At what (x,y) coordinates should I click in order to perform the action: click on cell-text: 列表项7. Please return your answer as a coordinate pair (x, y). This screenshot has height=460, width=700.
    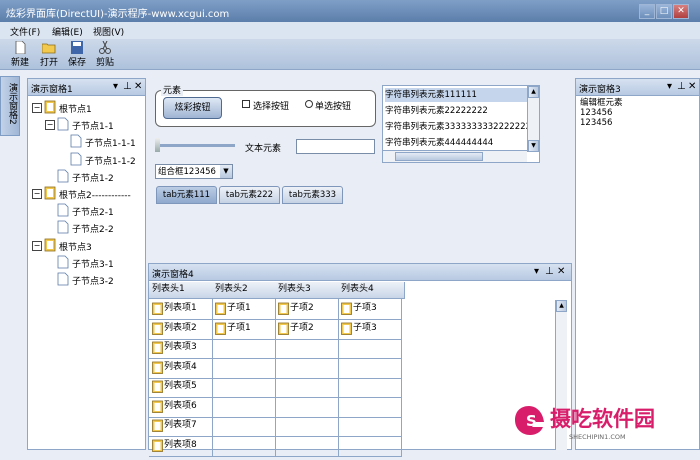
    Looking at the image, I should click on (180, 425).